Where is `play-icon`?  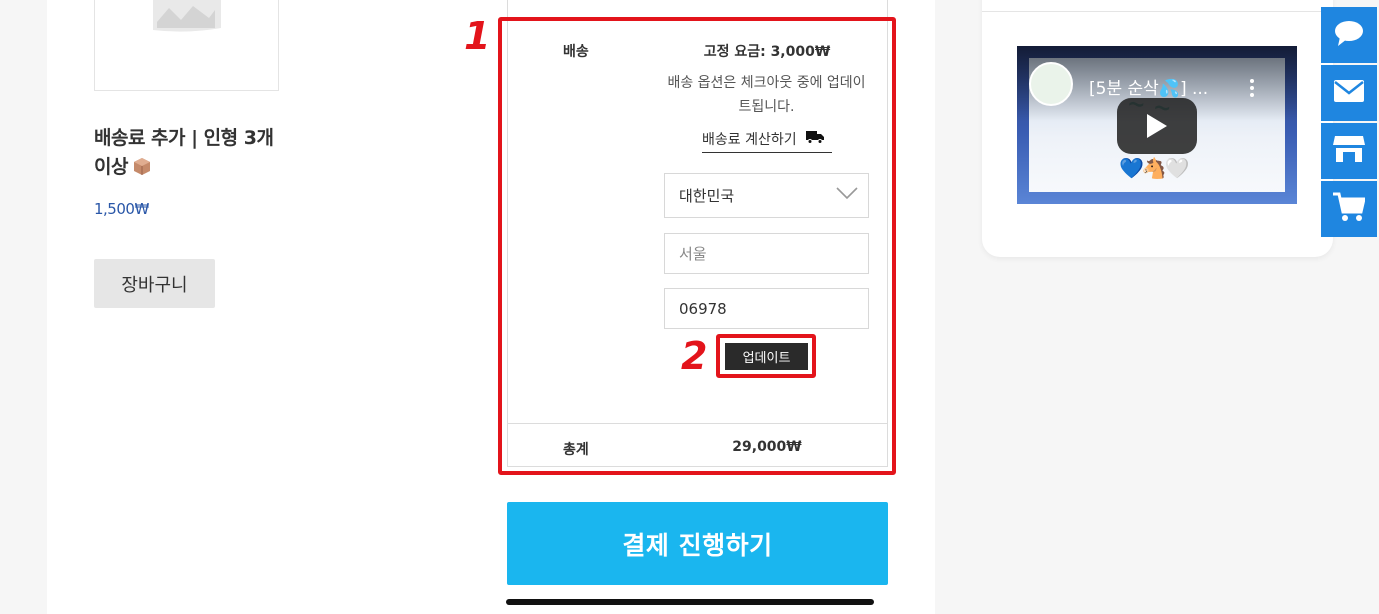 play-icon is located at coordinates (1157, 126).